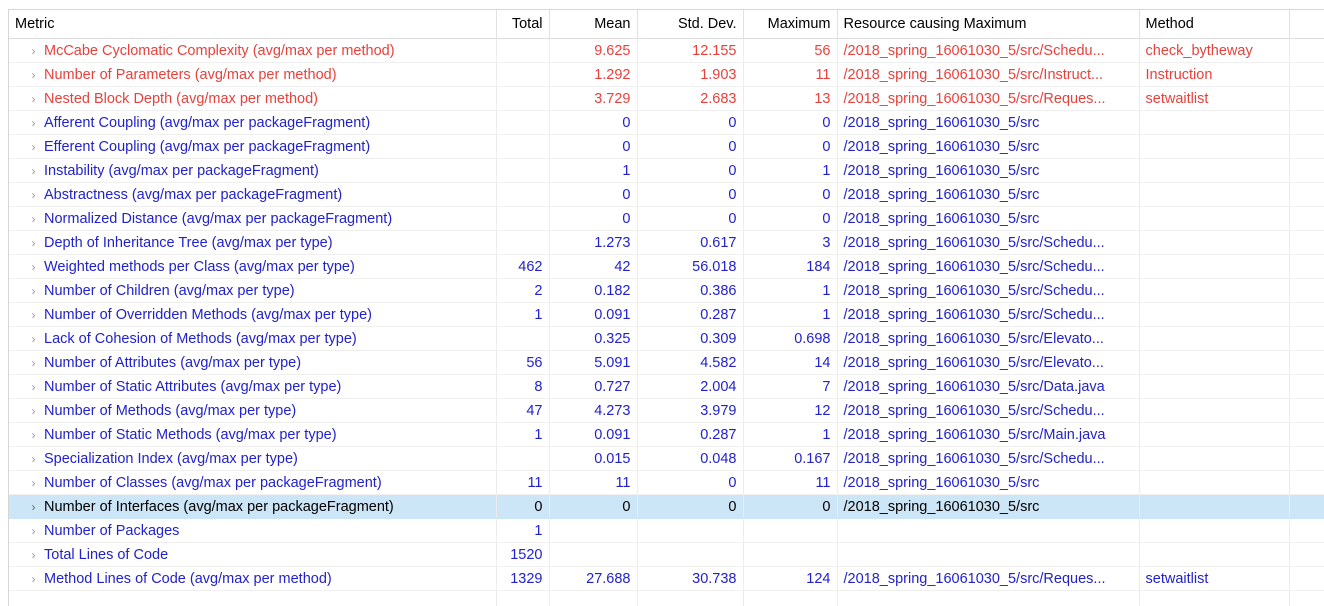 The width and height of the screenshot is (1324, 606). Describe the element at coordinates (253, 554) in the screenshot. I see `metric-cell: › Total Lines of Code` at that location.